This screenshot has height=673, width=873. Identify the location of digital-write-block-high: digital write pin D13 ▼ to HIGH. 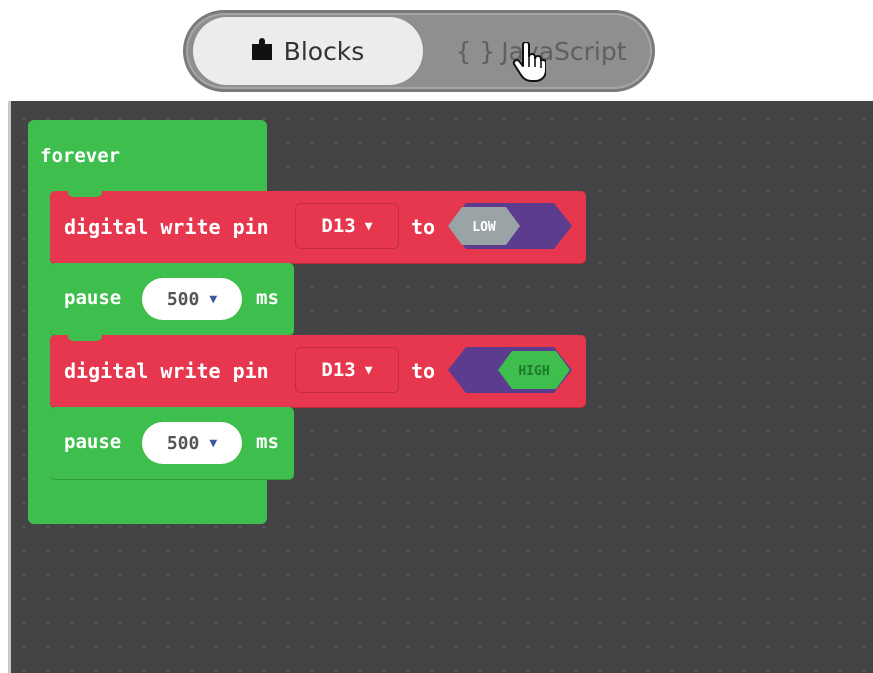
(318, 371).